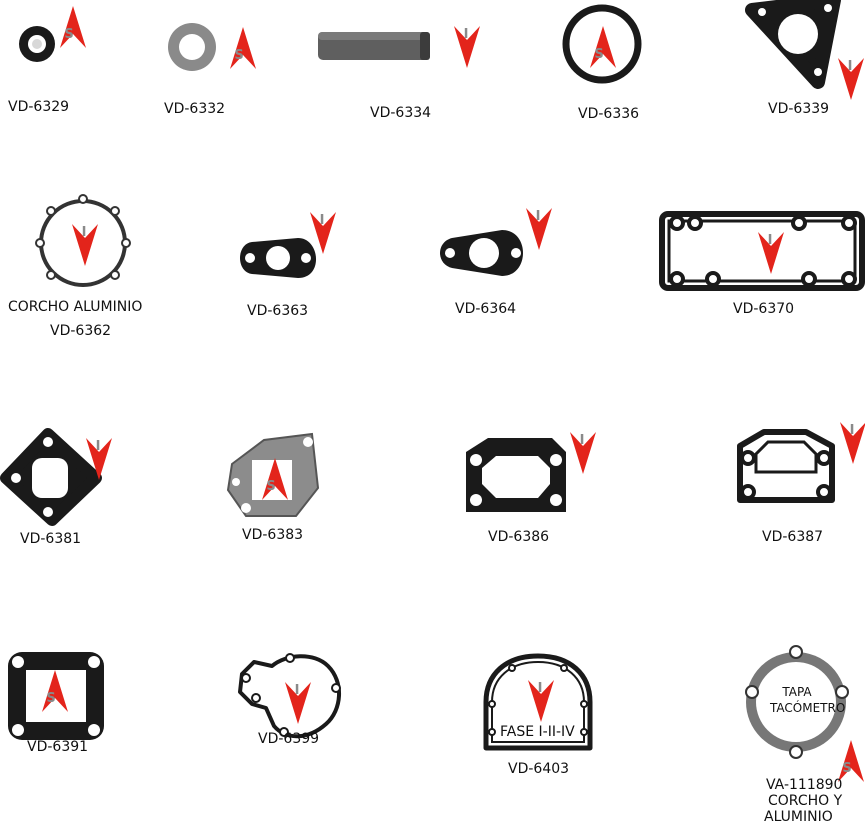 This screenshot has width=865, height=826. Describe the element at coordinates (481, 253) in the screenshot. I see `oval-flange-gasket-icon` at that location.